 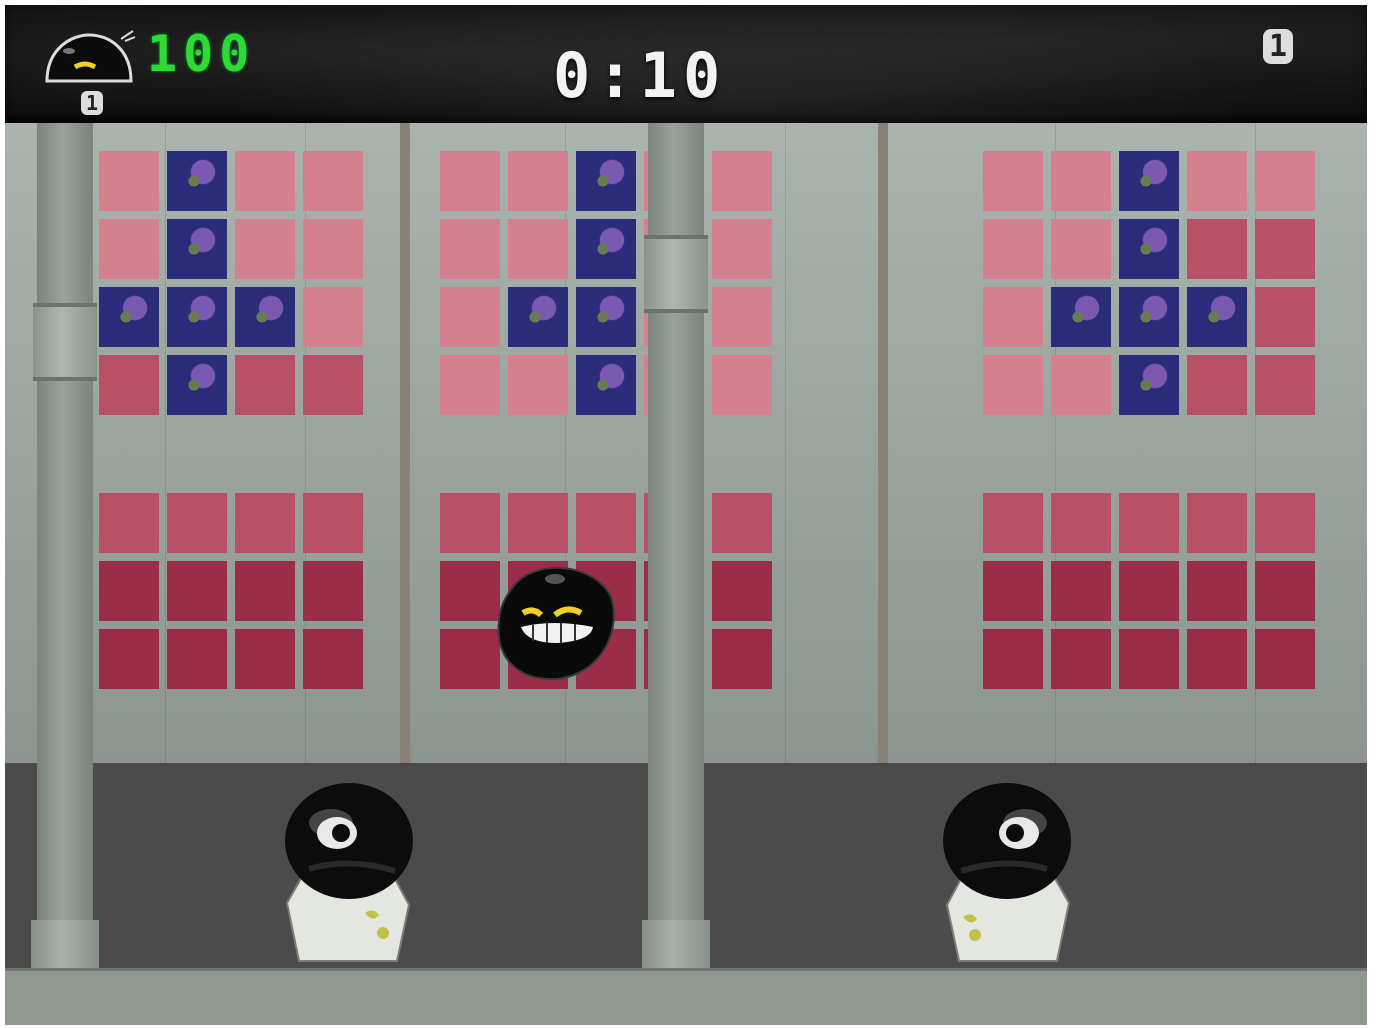 I want to click on lower-window-left, so click(x=231, y=591).